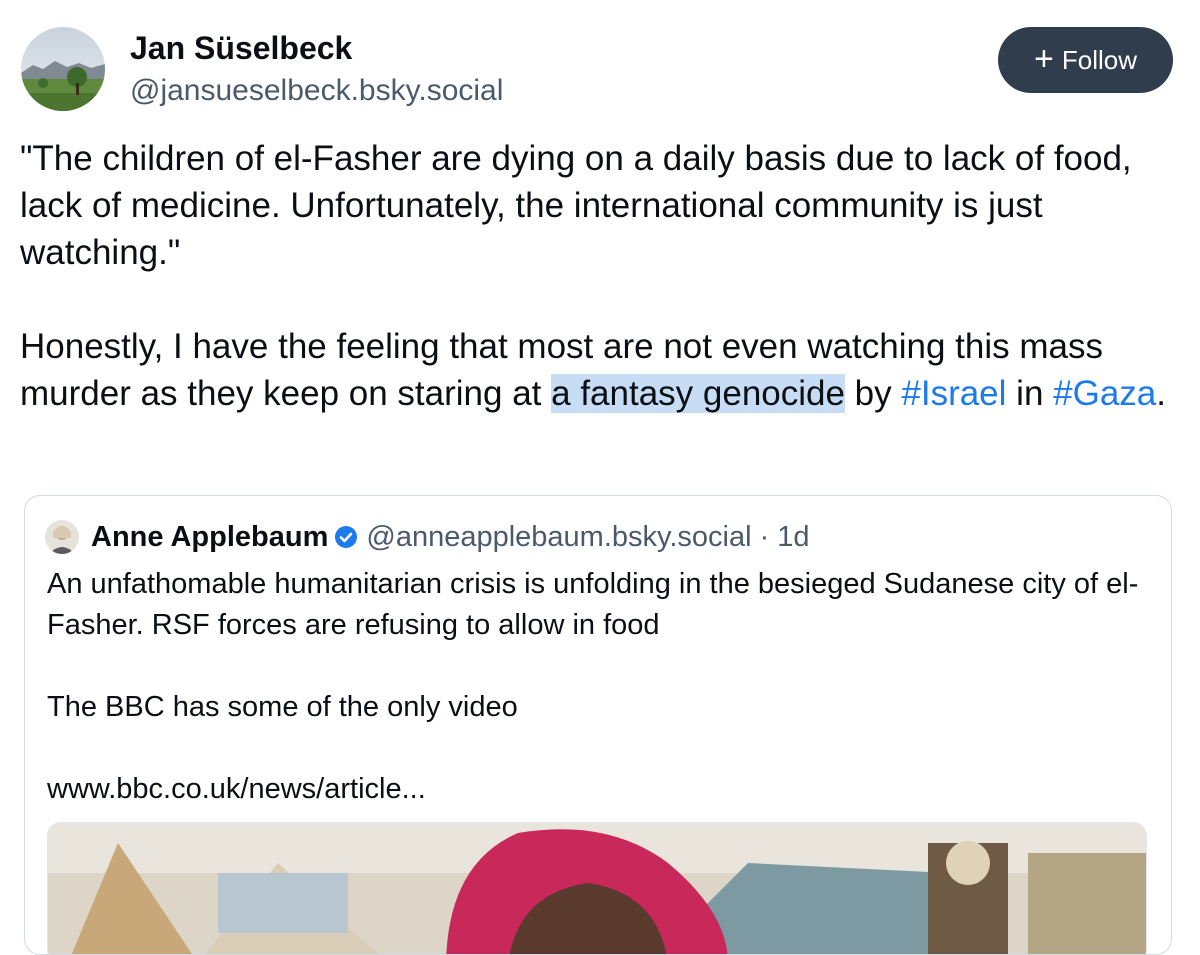  What do you see at coordinates (241, 48) in the screenshot?
I see `author-name: Jan Süselbeck` at bounding box center [241, 48].